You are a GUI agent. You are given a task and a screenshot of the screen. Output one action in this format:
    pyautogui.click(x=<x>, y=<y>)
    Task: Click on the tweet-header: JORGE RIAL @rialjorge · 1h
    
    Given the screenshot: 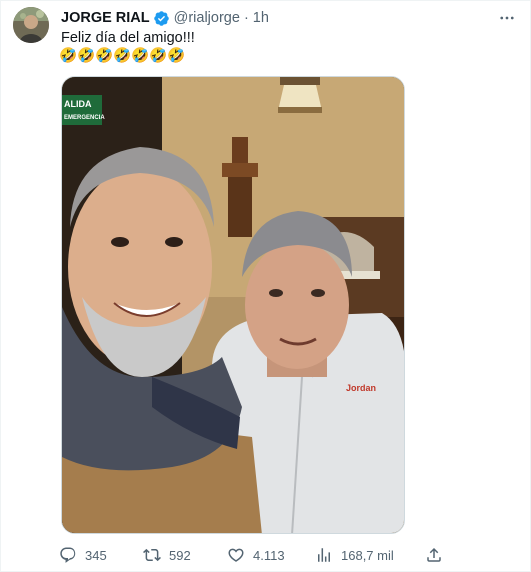 What is the action you would take?
    pyautogui.click(x=165, y=18)
    